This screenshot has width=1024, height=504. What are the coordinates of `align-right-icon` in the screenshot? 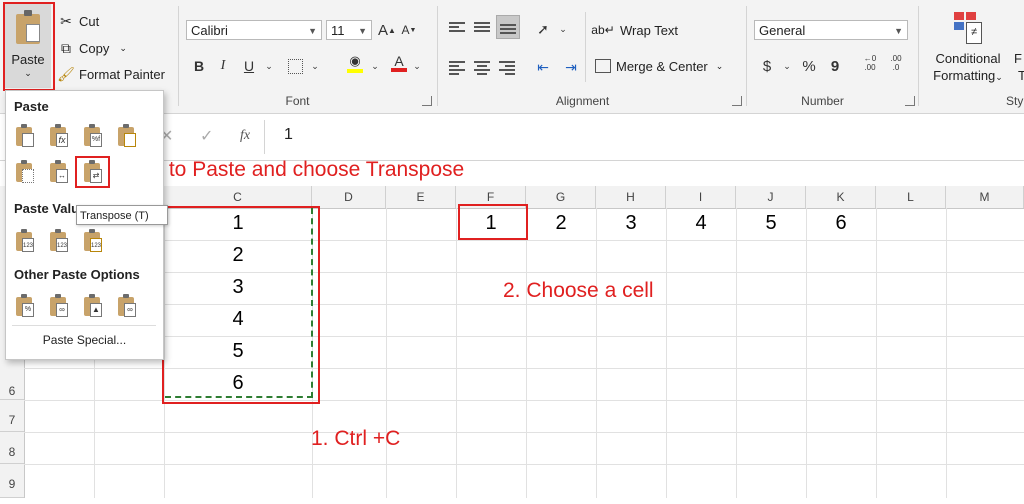 It's located at (507, 68).